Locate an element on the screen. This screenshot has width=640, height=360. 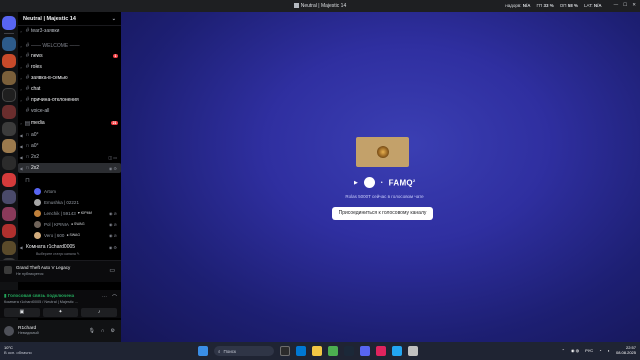
volume-icon: ◖ is located at coordinates (609, 350).